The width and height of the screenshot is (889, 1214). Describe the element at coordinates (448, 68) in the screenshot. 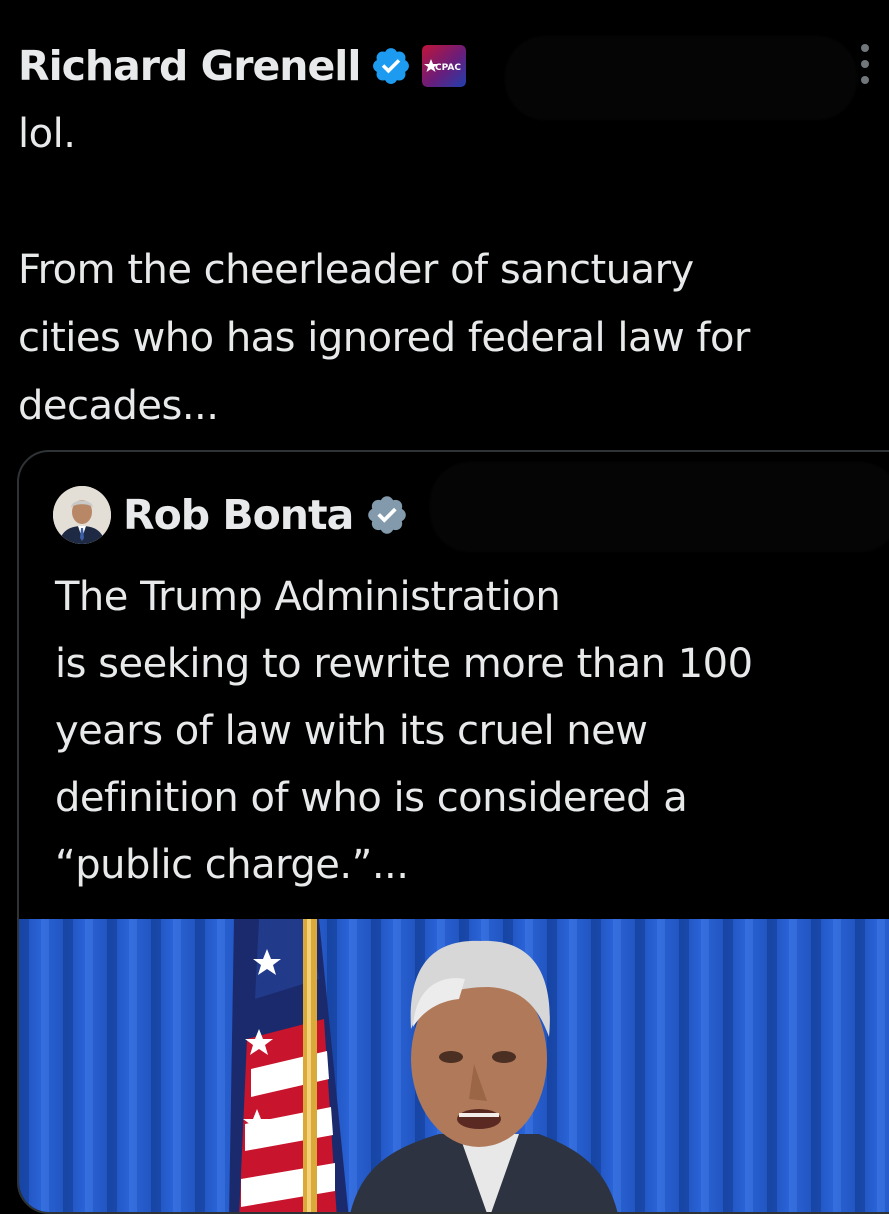

I see `cpac-badge-text: CPAC` at that location.